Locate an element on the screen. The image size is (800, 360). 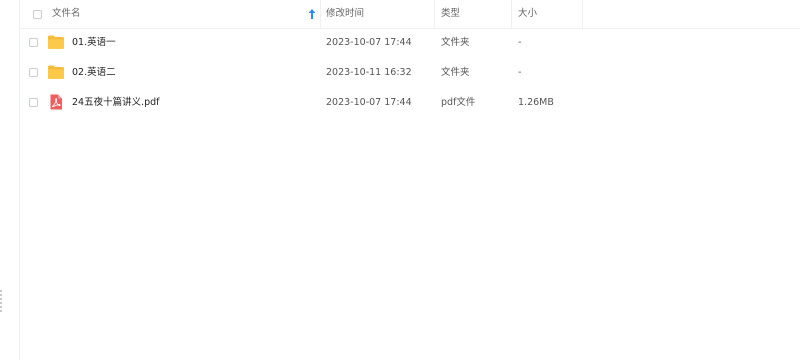
column-header-modified: 修改时间 is located at coordinates (379, 14).